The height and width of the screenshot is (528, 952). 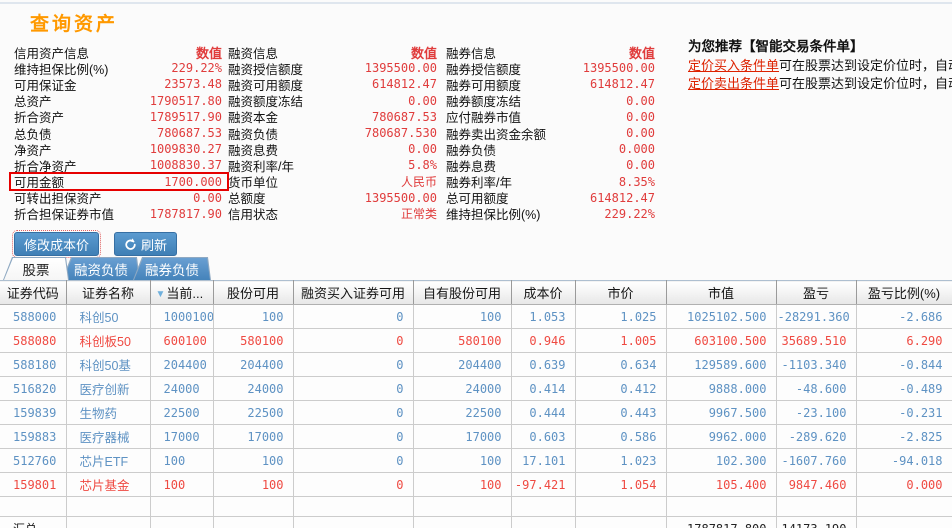 I want to click on asset-value: 780687.530, so click(x=400, y=133).